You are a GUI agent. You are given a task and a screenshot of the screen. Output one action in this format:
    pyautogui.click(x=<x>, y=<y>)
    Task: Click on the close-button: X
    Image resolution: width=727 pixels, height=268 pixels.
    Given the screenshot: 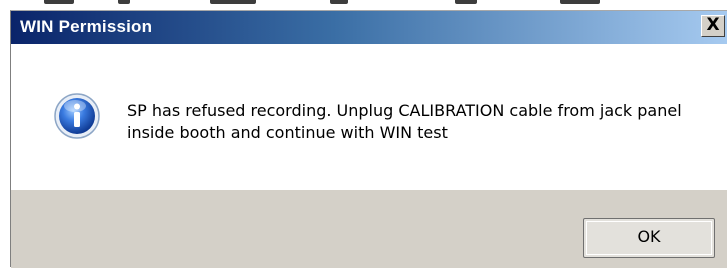 What is the action you would take?
    pyautogui.click(x=713, y=26)
    